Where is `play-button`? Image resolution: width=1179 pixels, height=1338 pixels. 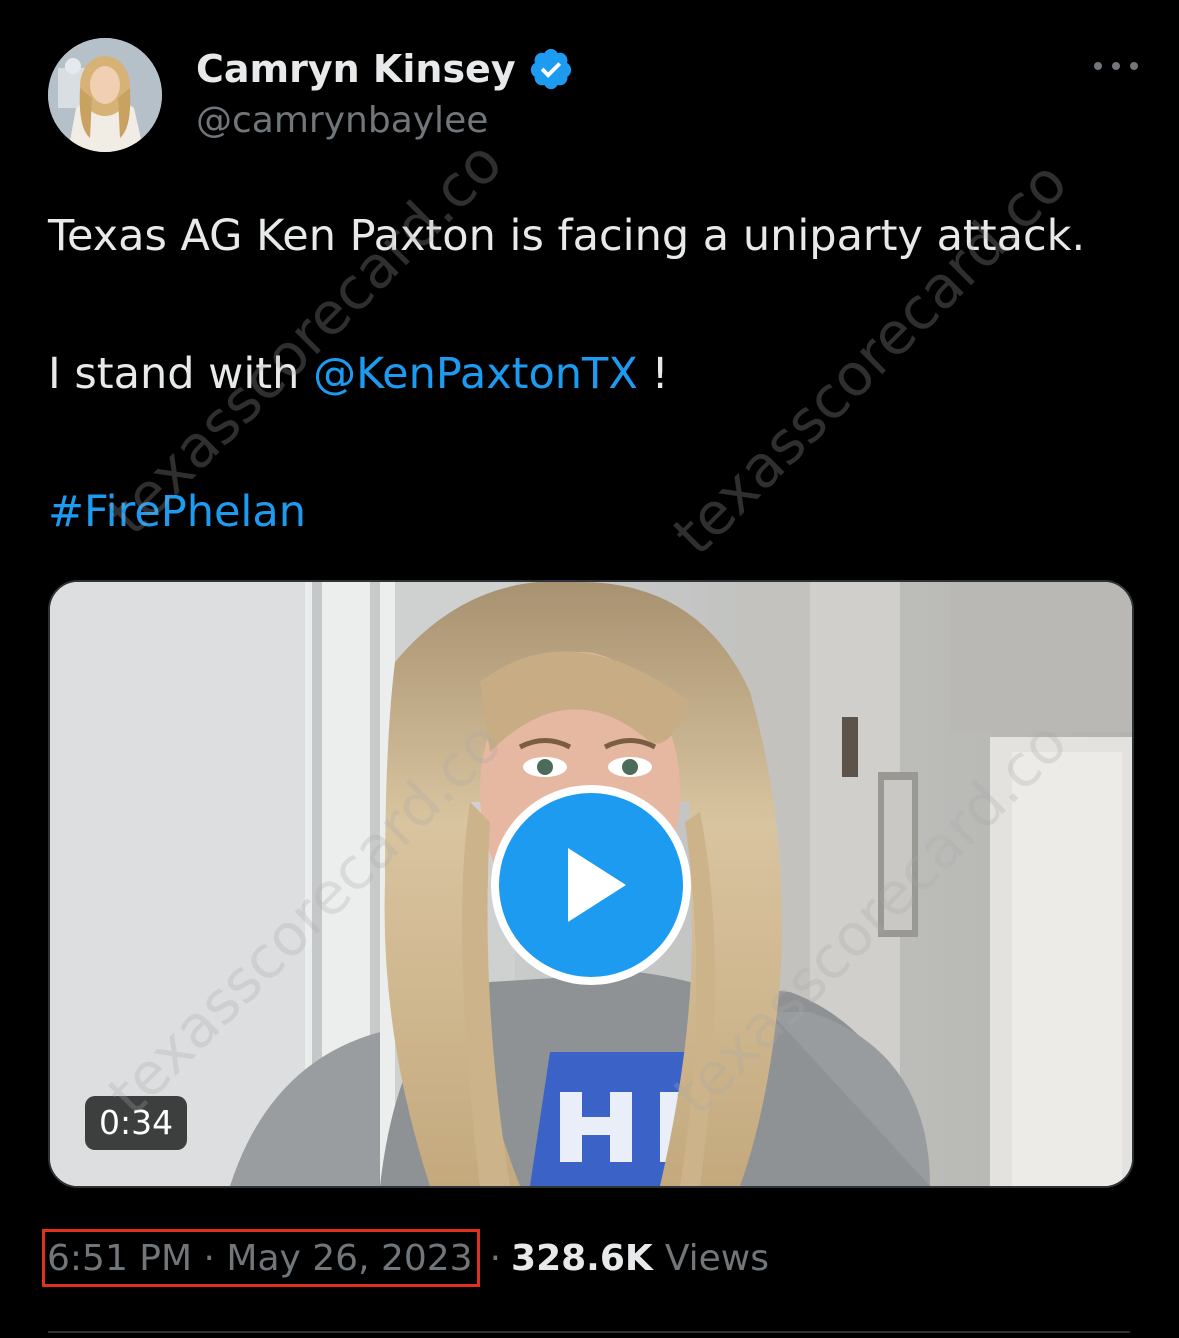 play-button is located at coordinates (591, 885).